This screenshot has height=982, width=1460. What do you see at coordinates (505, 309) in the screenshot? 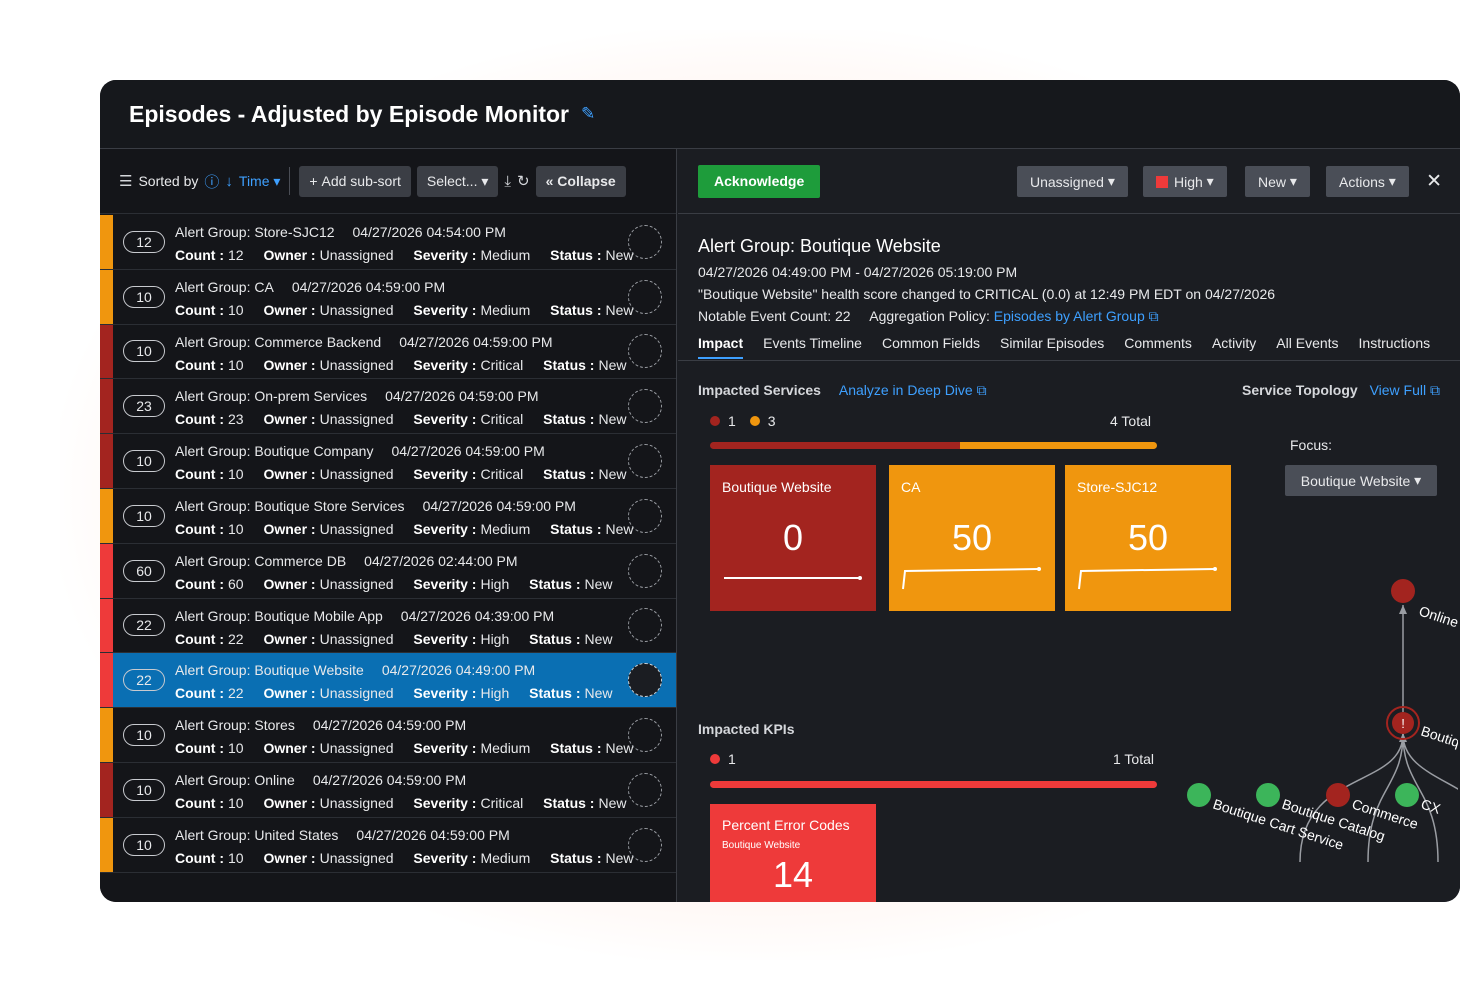
I see `severity-field-value: Medium` at bounding box center [505, 309].